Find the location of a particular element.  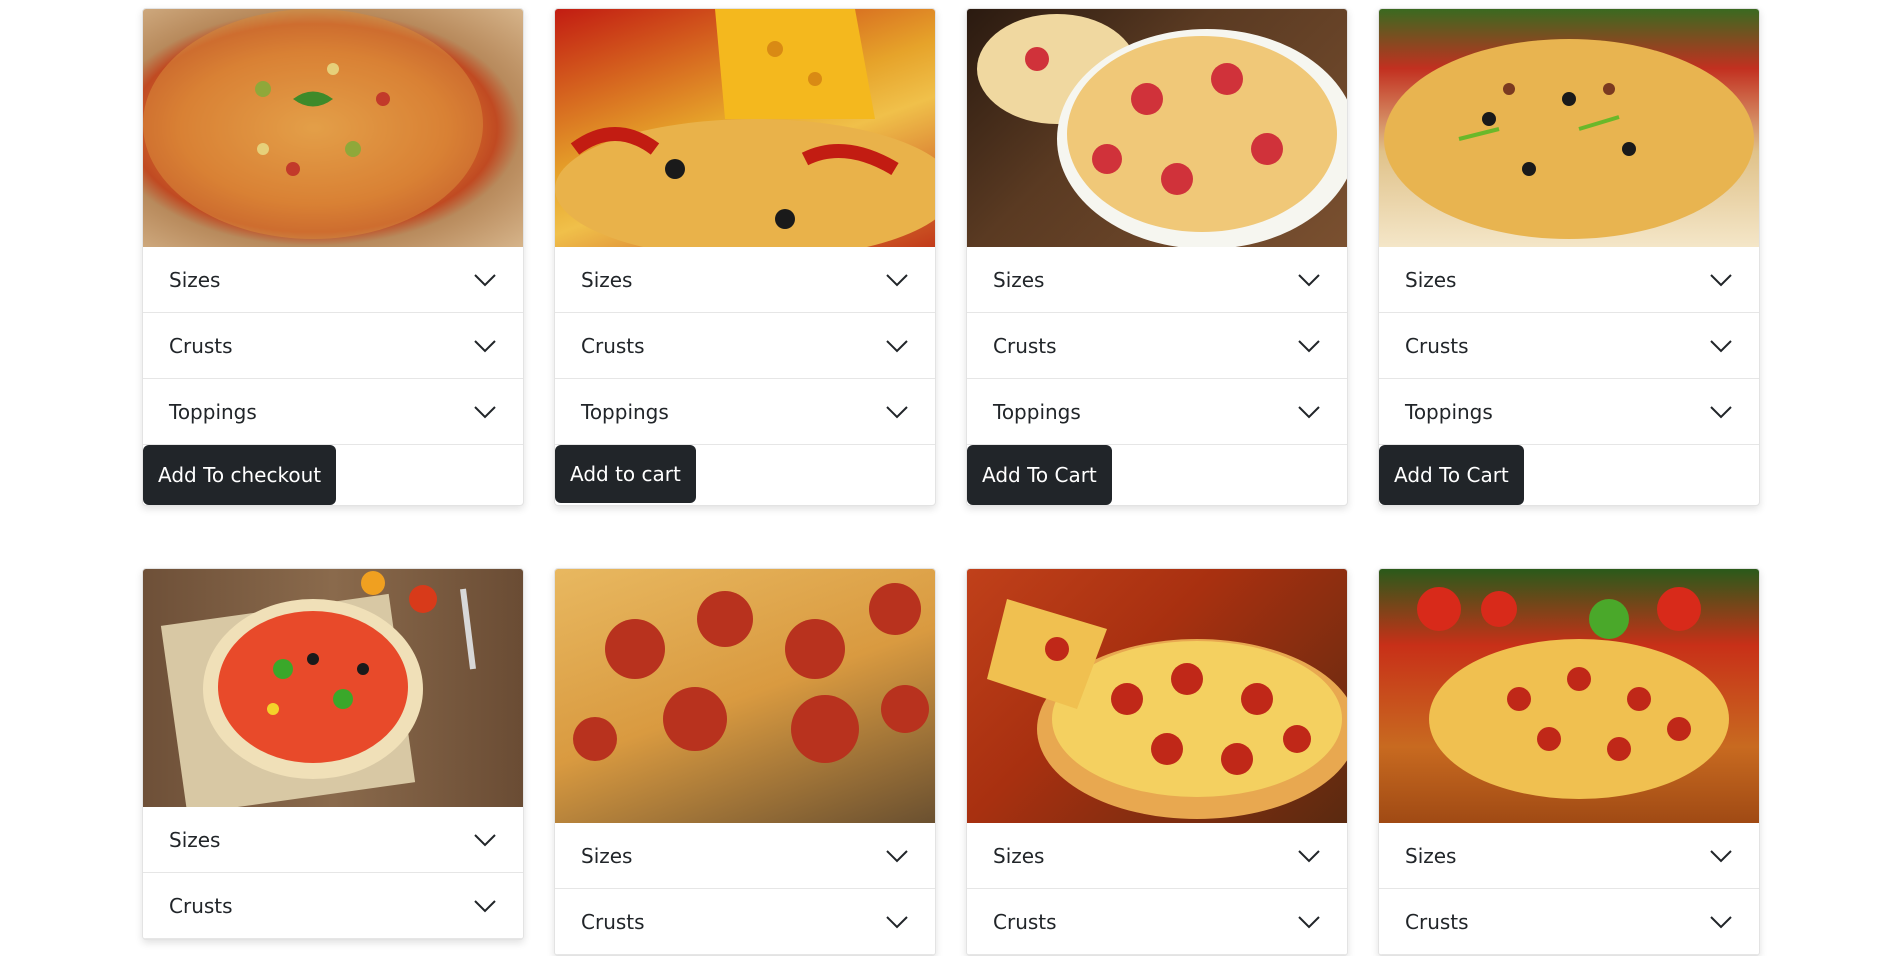

product-card: Sizes Crusts Toppings Add To checkout is located at coordinates (333, 257).